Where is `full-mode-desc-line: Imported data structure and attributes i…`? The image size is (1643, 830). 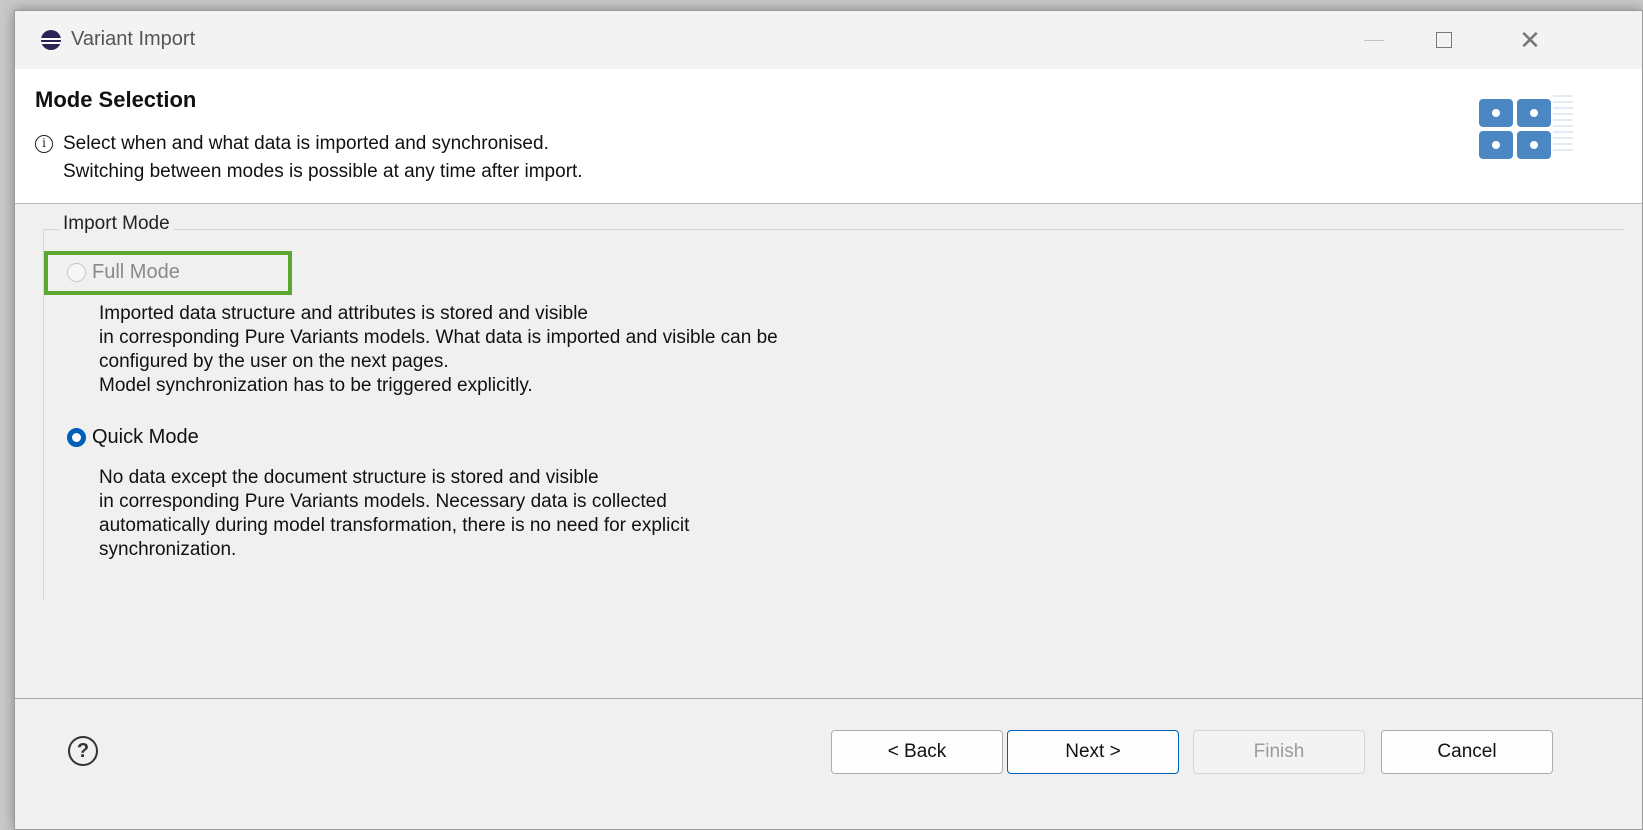
full-mode-desc-line: Imported data structure and attributes i… is located at coordinates (343, 313).